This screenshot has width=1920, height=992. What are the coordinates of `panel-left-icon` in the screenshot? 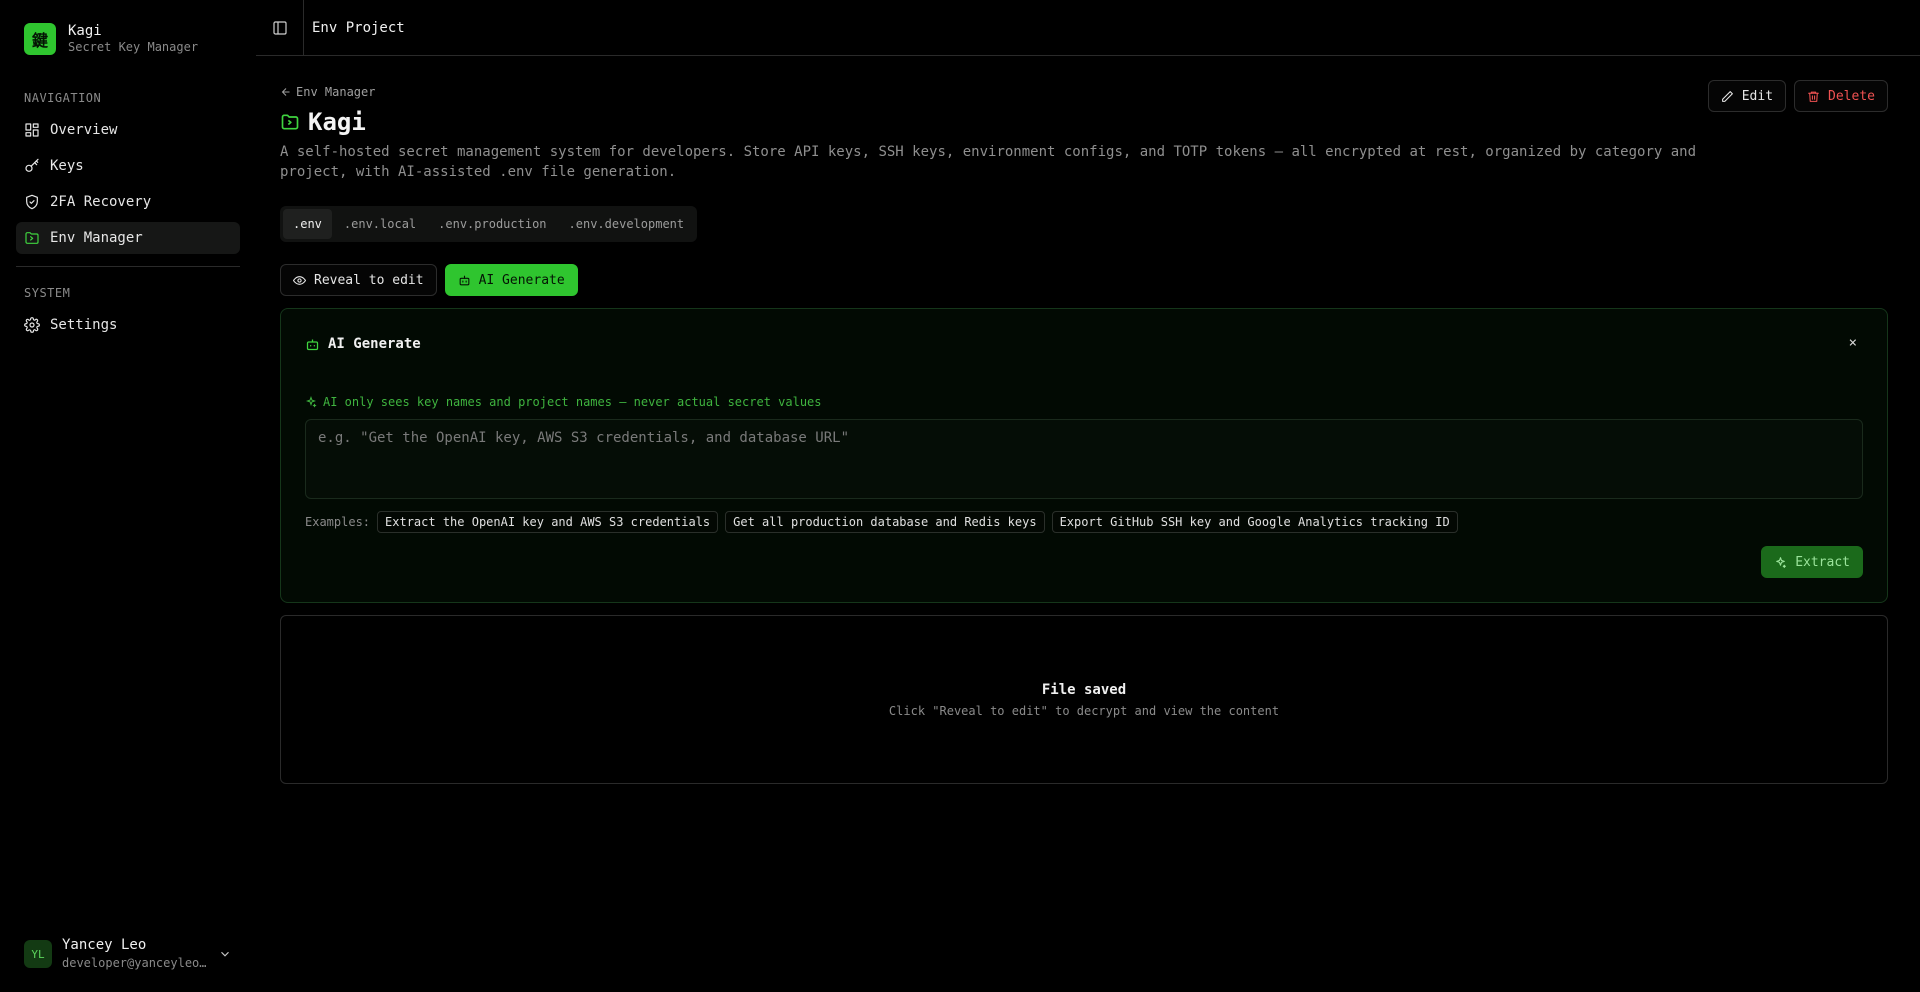 It's located at (279, 27).